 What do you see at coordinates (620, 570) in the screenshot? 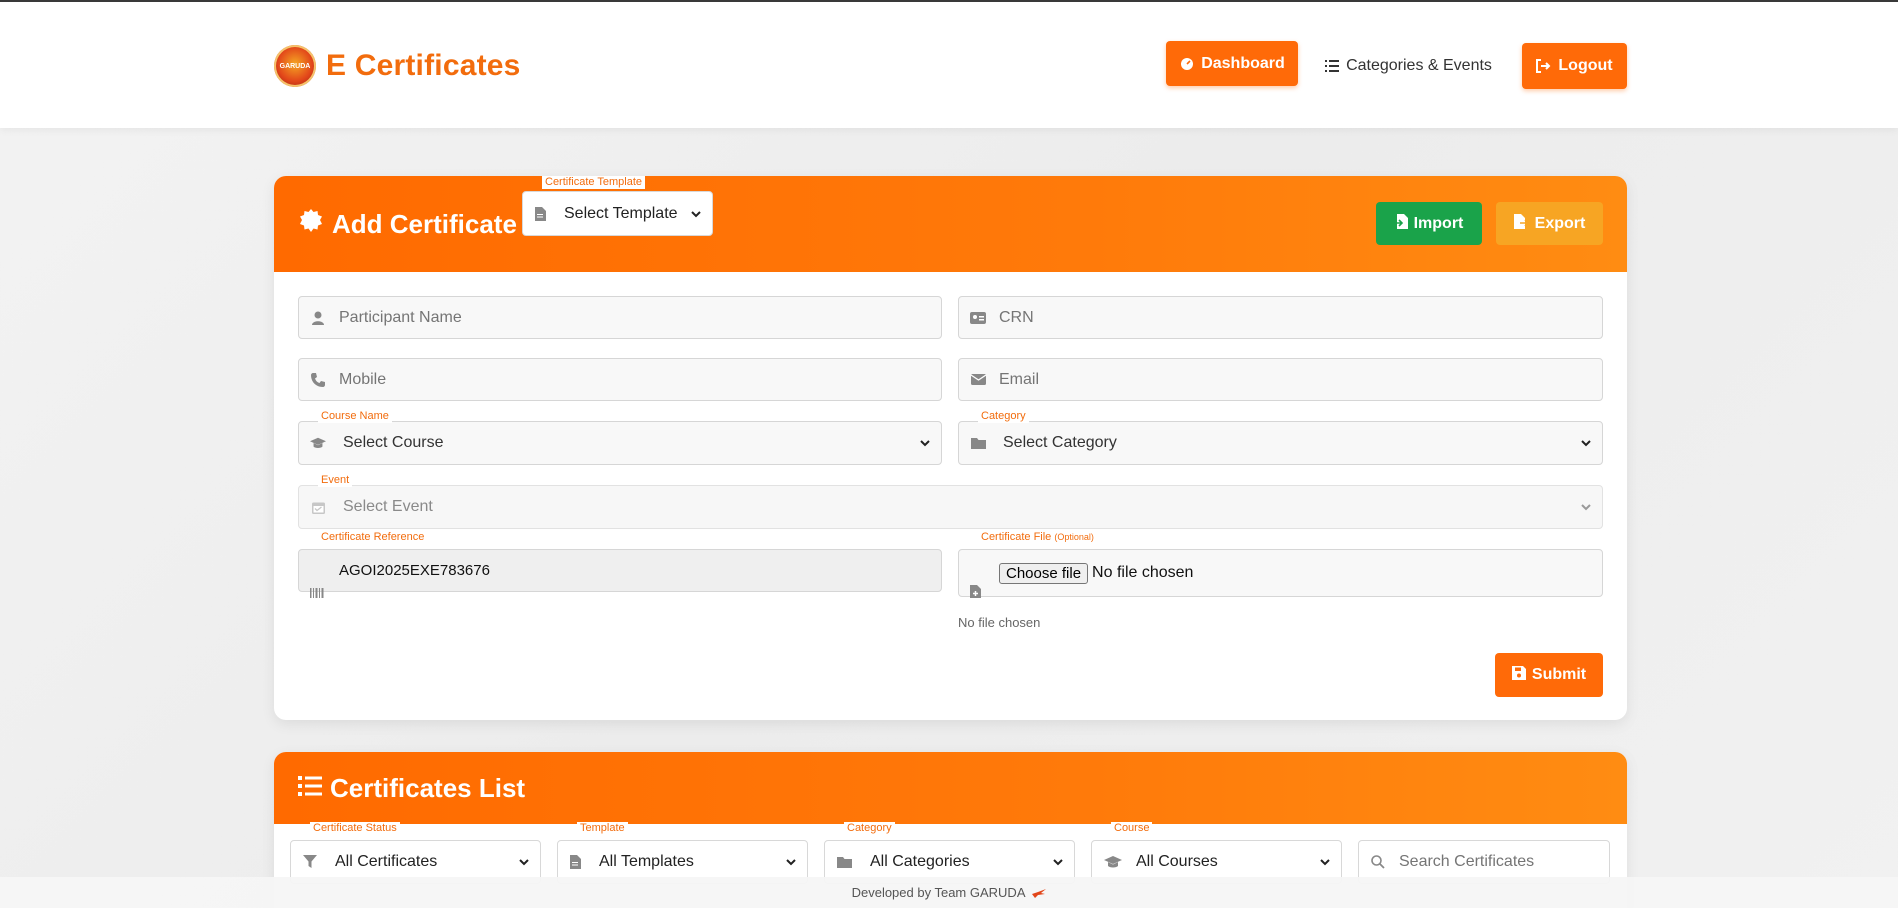
I see `certificate-reference-field: AGOI2025EXE783676` at bounding box center [620, 570].